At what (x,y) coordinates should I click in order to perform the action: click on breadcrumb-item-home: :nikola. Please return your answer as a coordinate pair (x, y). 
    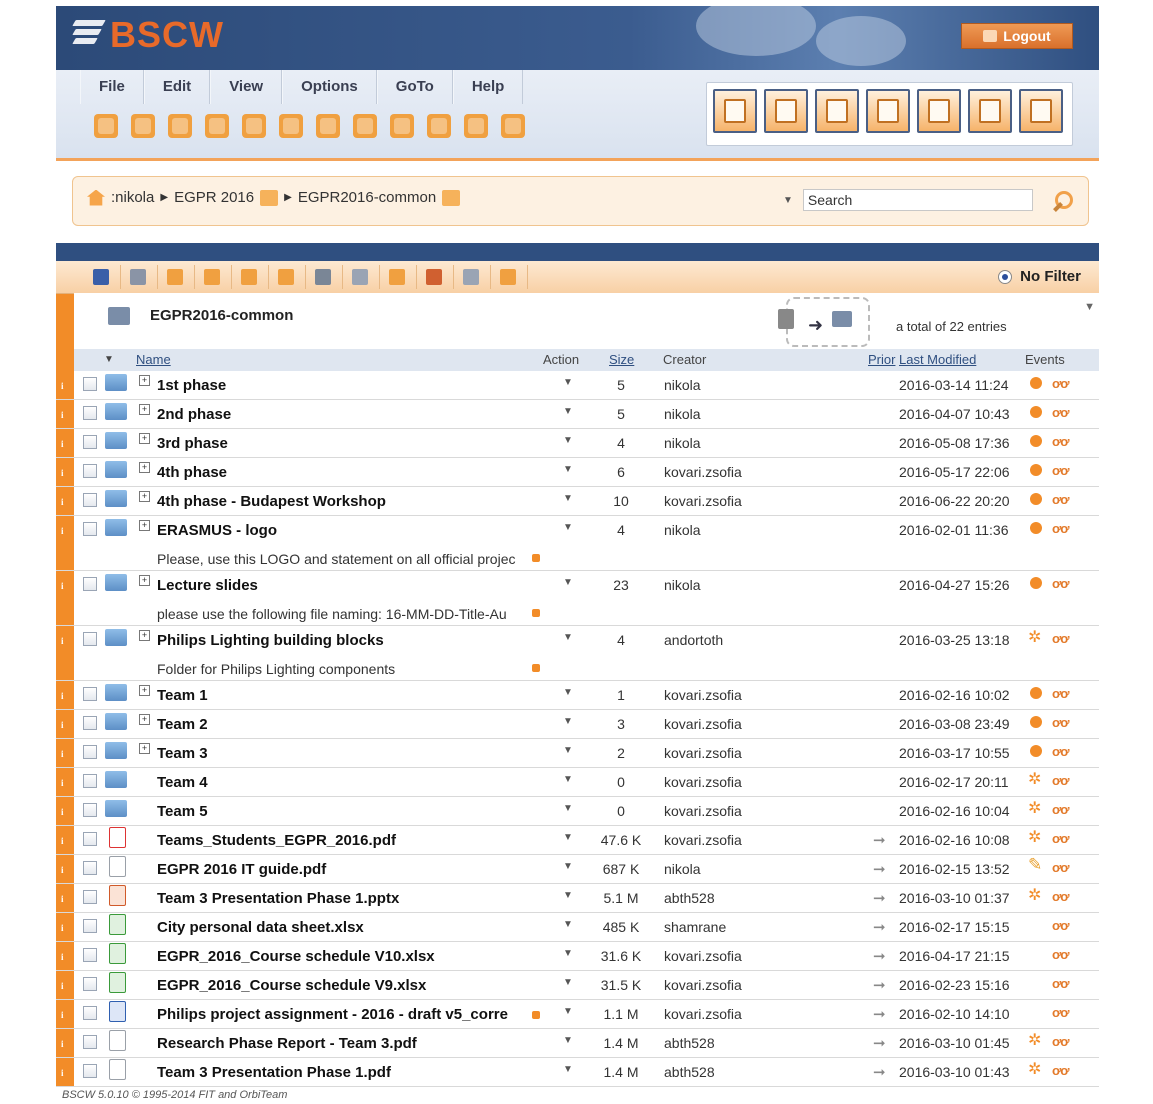
    Looking at the image, I should click on (132, 197).